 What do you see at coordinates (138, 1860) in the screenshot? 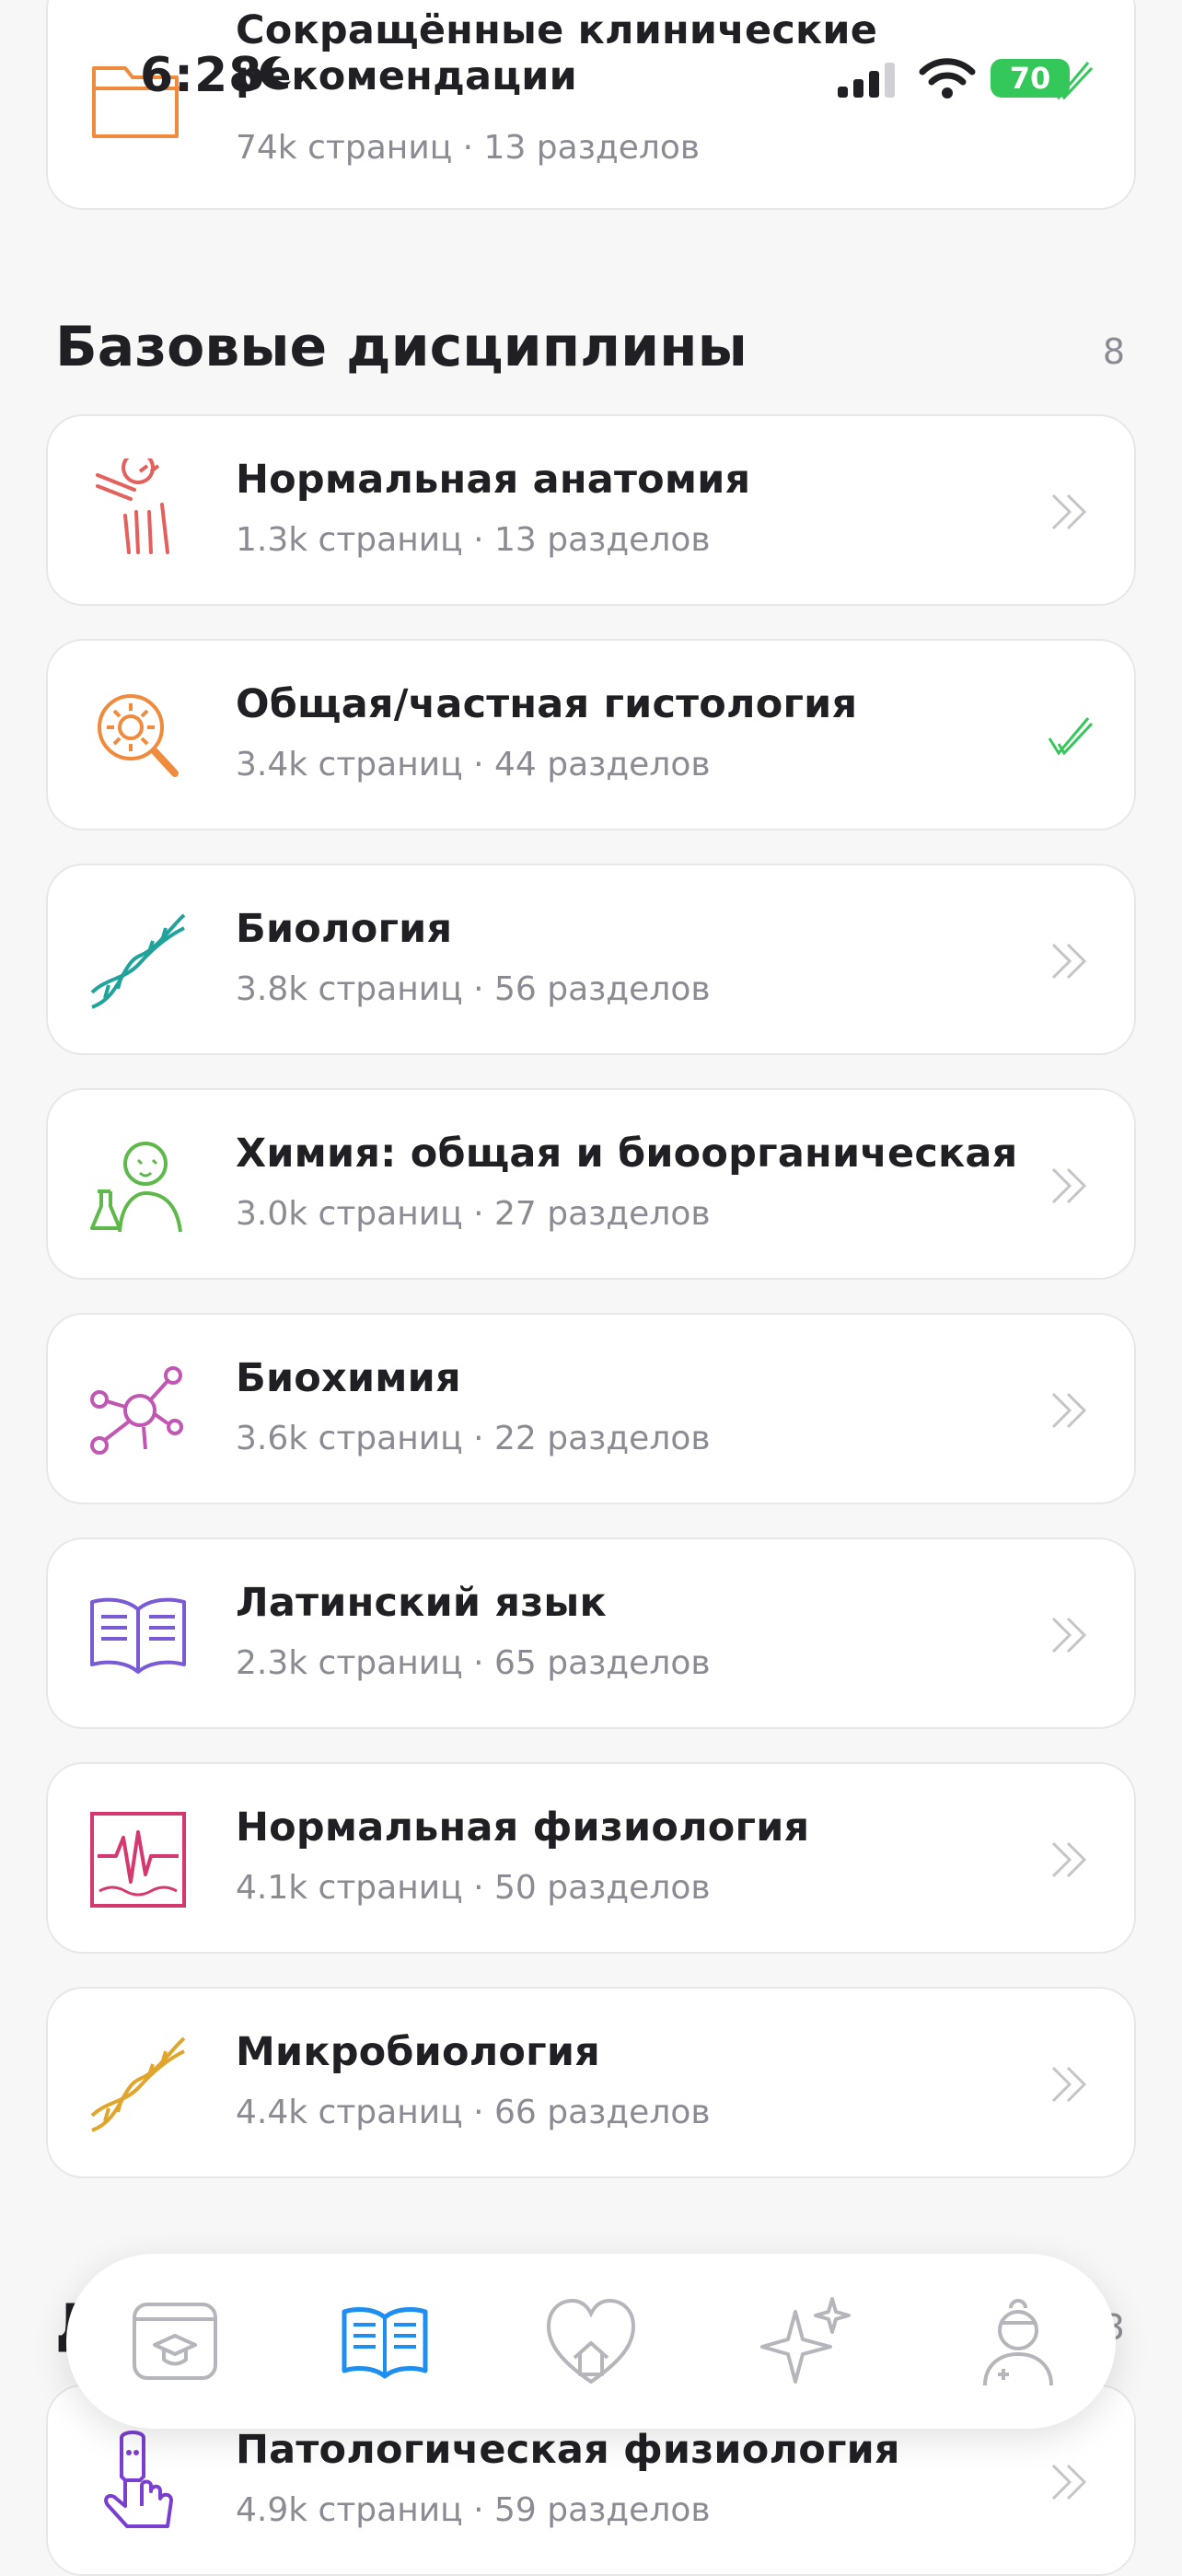
I see `ecg-monitor-icon` at bounding box center [138, 1860].